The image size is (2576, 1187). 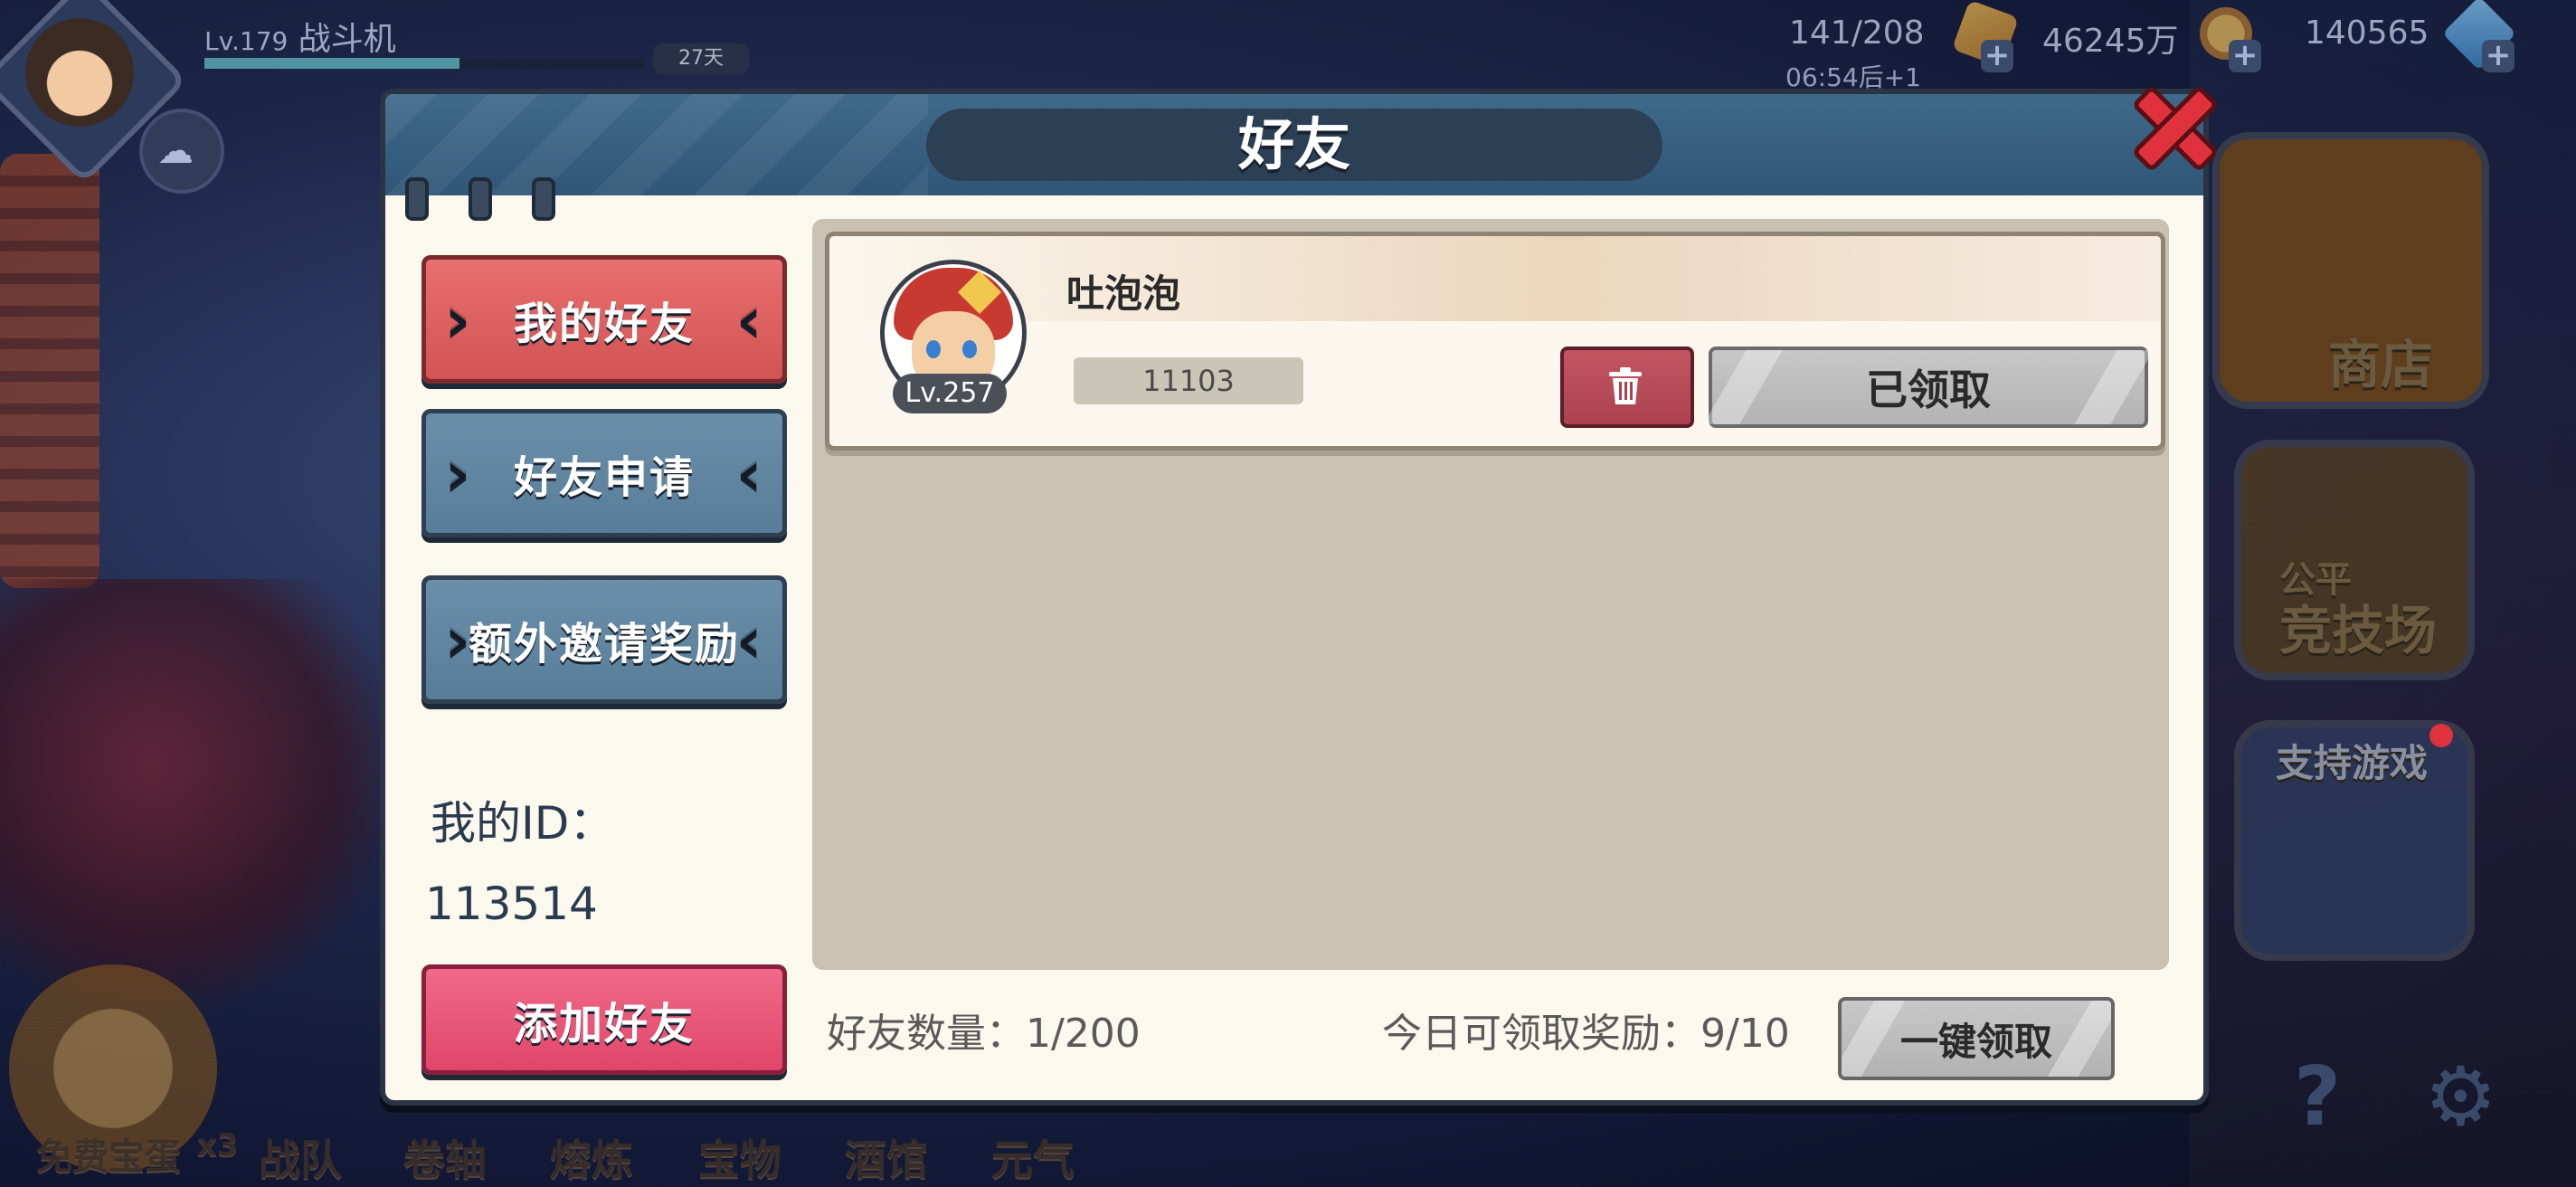 I want to click on player-level: Lv.179 战斗机, so click(x=300, y=36).